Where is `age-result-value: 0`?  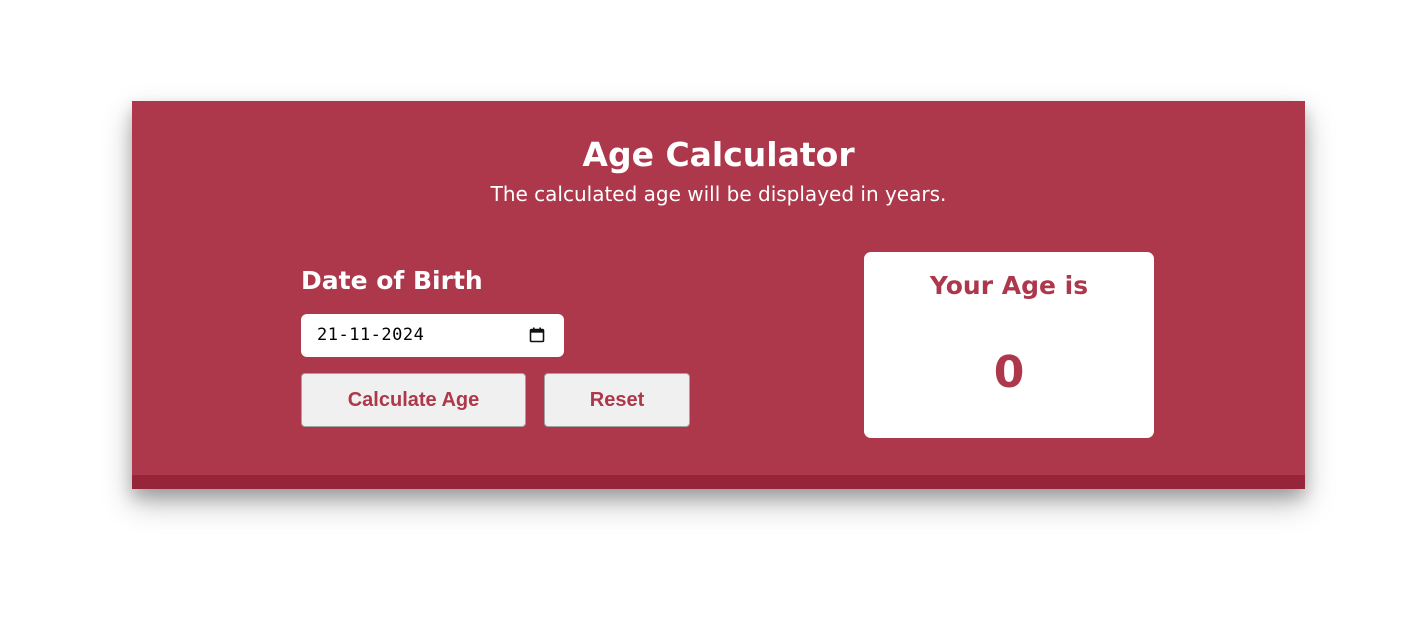 age-result-value: 0 is located at coordinates (1009, 372).